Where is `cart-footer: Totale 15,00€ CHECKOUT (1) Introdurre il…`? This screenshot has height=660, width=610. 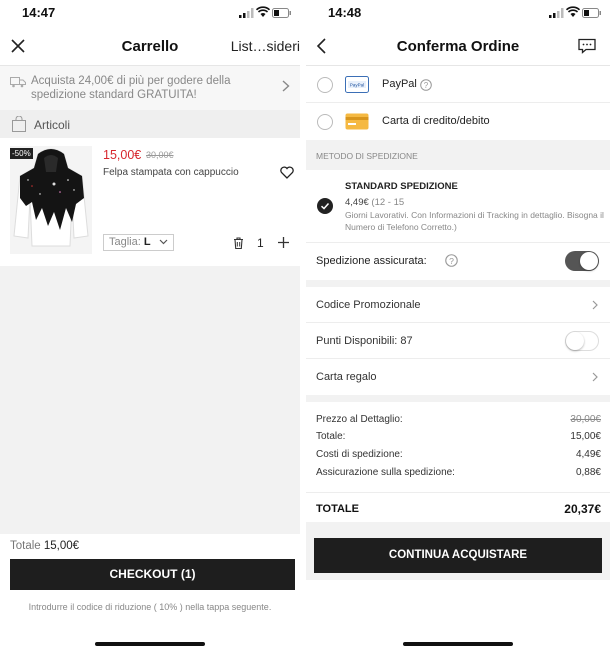
cart-footer: Totale 15,00€ CHECKOUT (1) Introdurre il… is located at coordinates (150, 580).